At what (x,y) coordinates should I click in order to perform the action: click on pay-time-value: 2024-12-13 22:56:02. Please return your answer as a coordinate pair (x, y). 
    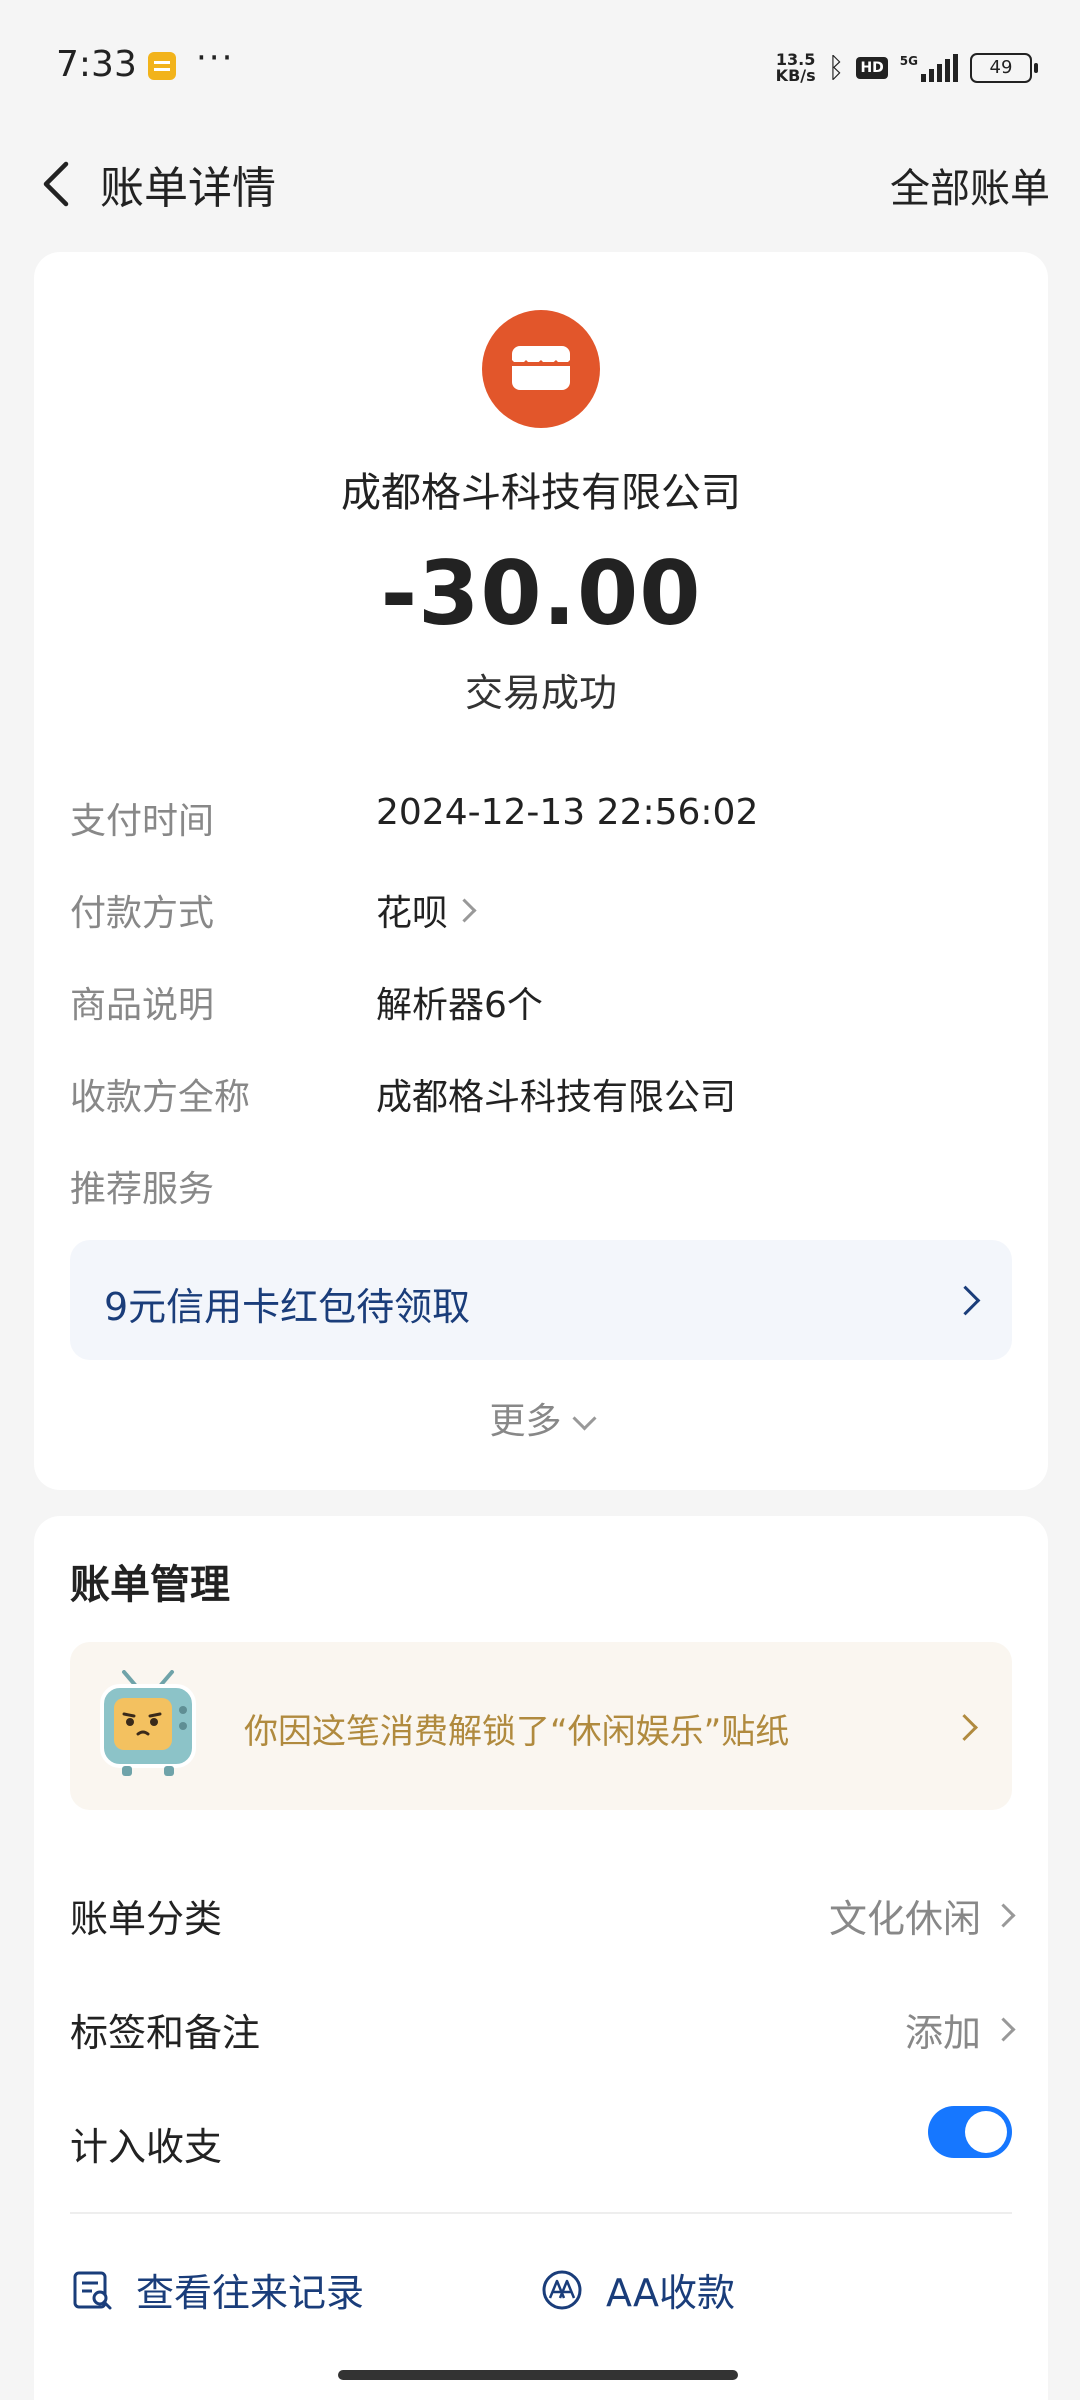
    Looking at the image, I should click on (567, 812).